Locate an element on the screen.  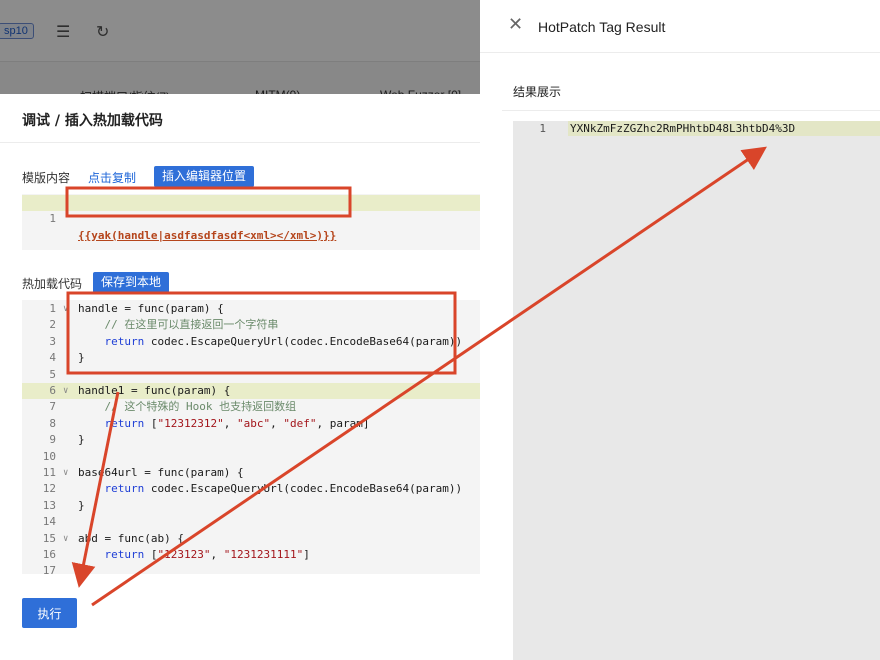
code-line: 11 ∨ base64url = func(param) { is located at coordinates (251, 473).